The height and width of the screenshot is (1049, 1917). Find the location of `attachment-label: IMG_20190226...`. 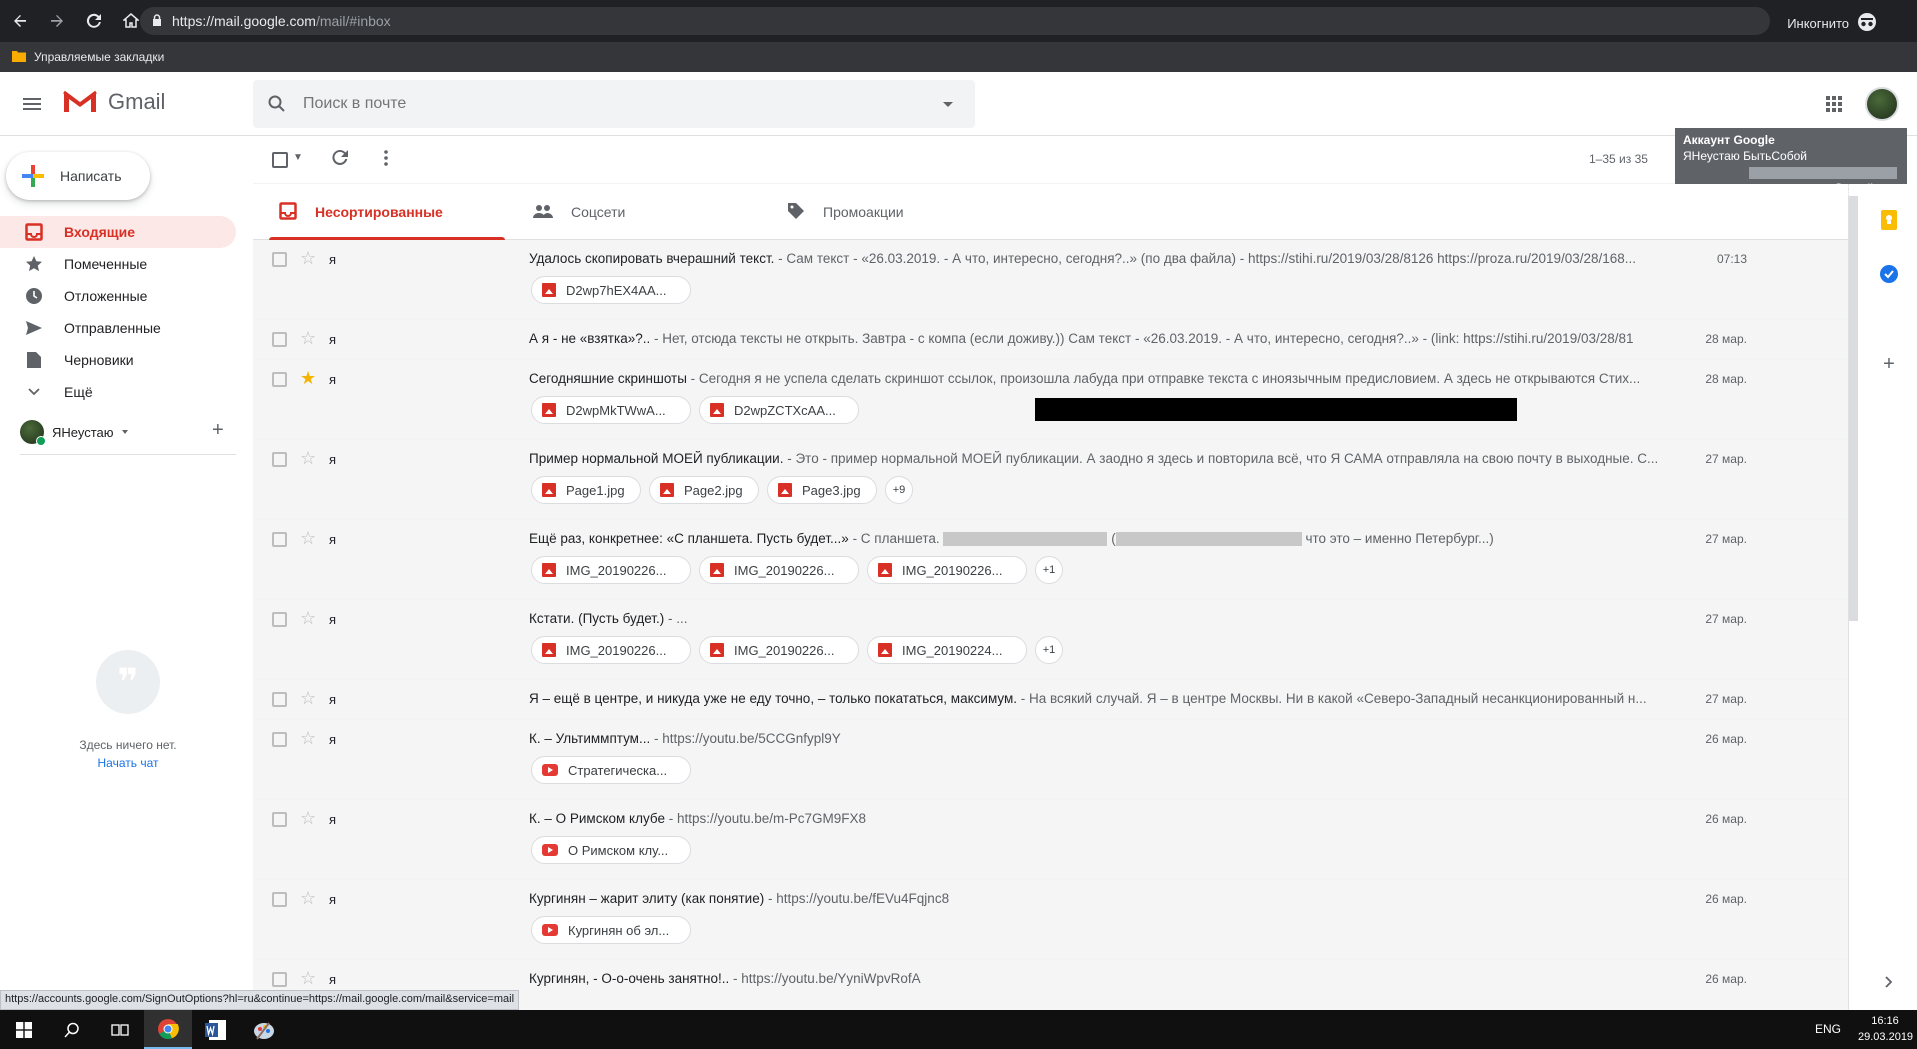

attachment-label: IMG_20190226... is located at coordinates (616, 570).